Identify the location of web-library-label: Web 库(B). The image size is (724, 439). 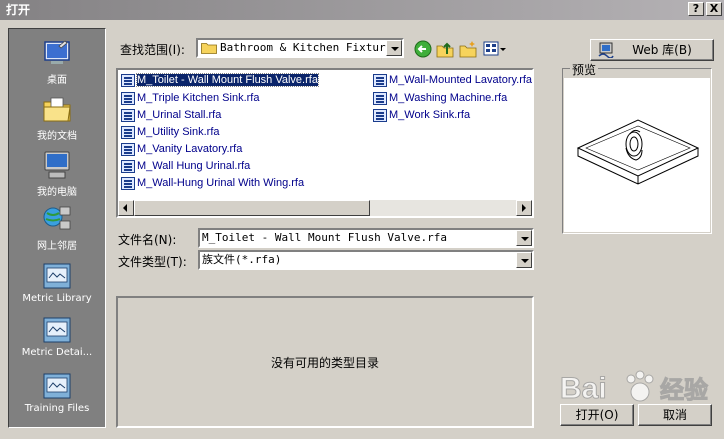
(662, 50).